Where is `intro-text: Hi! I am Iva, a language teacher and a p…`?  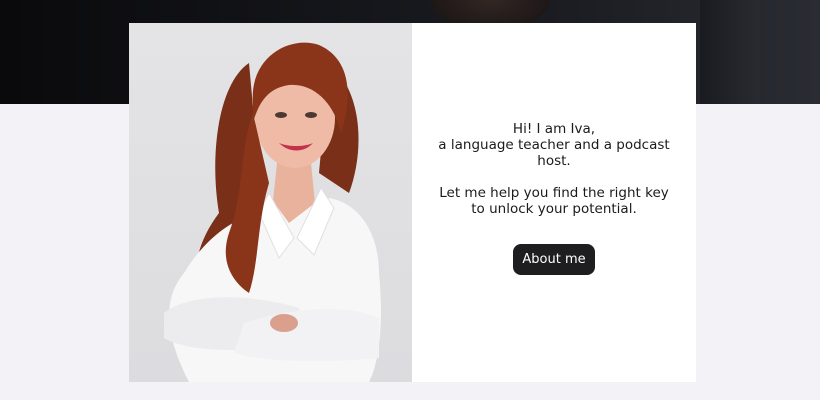
intro-text: Hi! I am Iva, a language teacher and a p… is located at coordinates (554, 169).